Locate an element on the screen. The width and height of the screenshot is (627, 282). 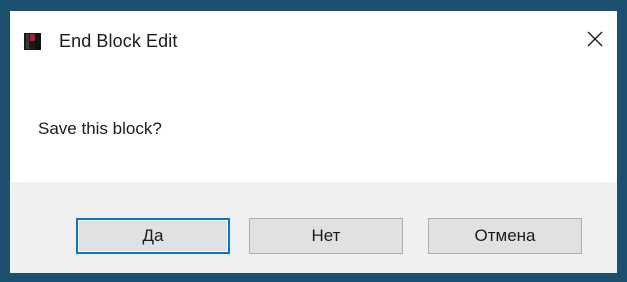
close-icon is located at coordinates (595, 41).